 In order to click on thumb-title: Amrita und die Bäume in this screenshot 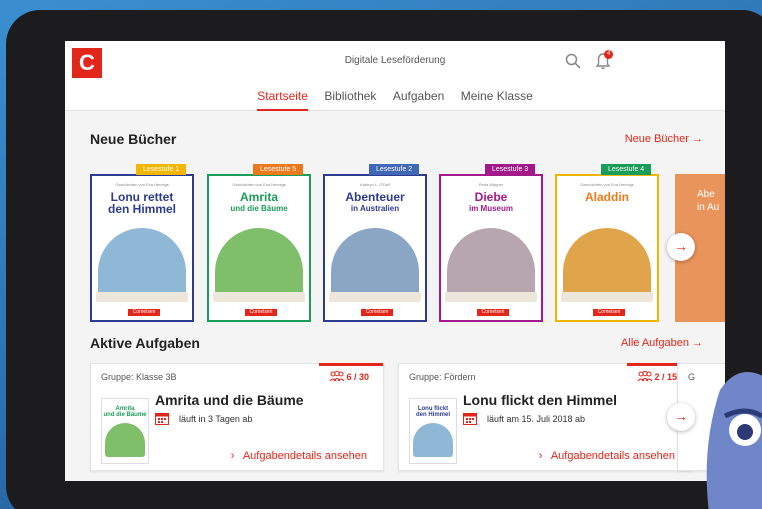, I will do `click(125, 412)`.